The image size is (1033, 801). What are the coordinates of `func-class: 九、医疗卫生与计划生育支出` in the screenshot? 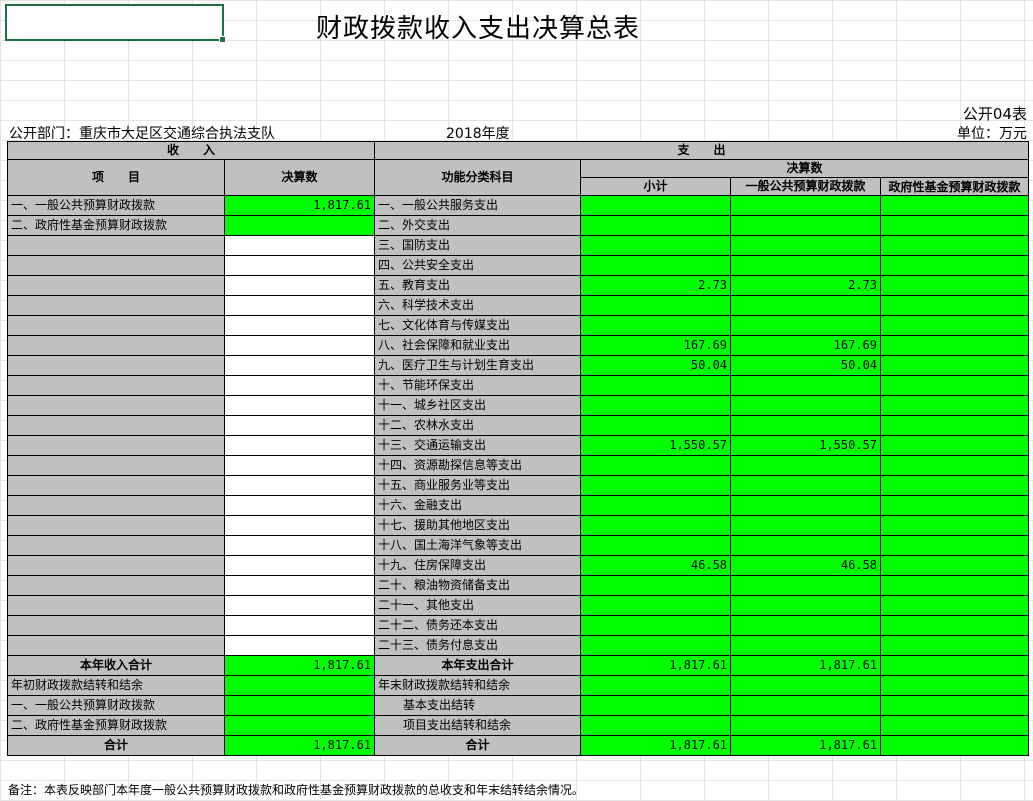 It's located at (478, 365).